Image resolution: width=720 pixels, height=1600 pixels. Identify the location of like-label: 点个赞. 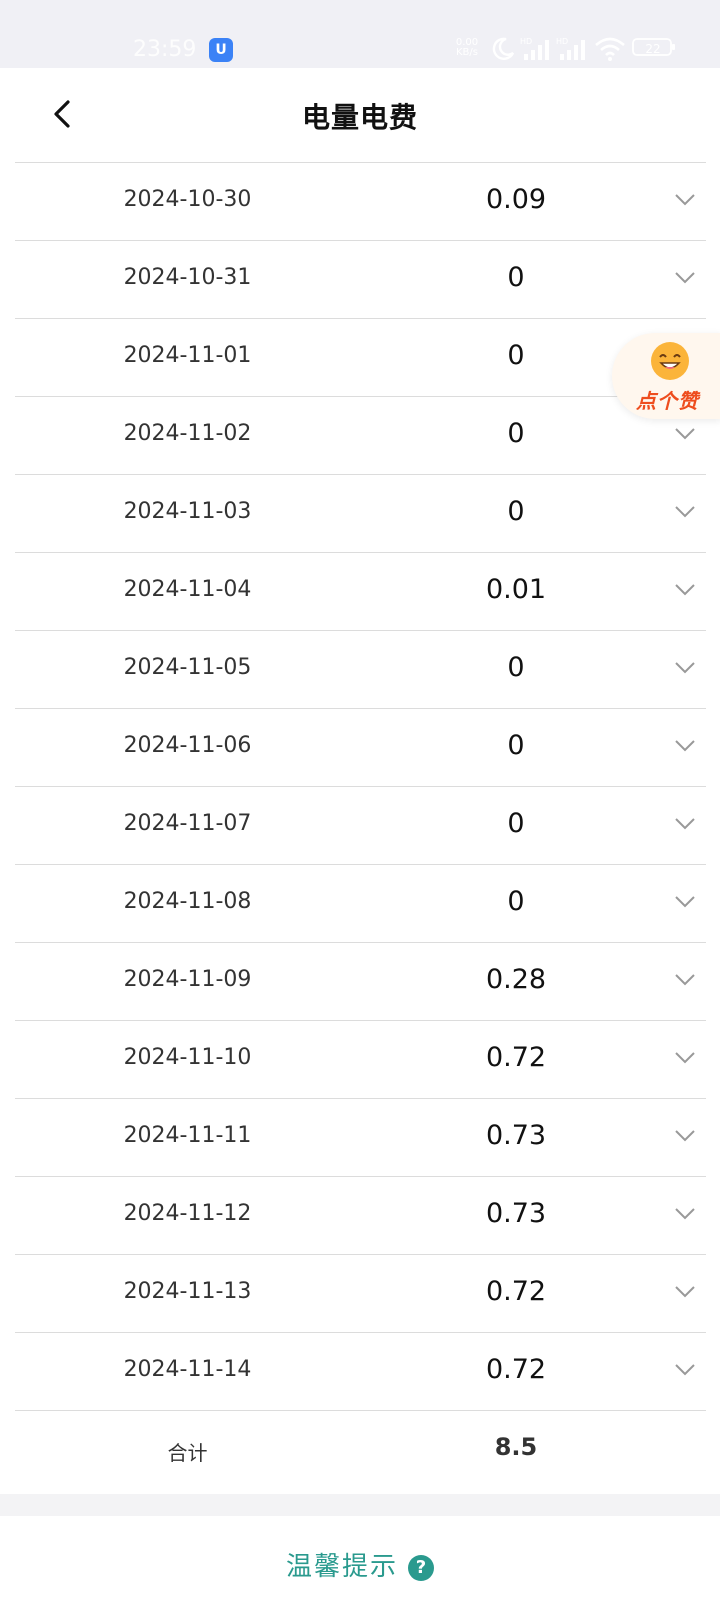
(667, 401).